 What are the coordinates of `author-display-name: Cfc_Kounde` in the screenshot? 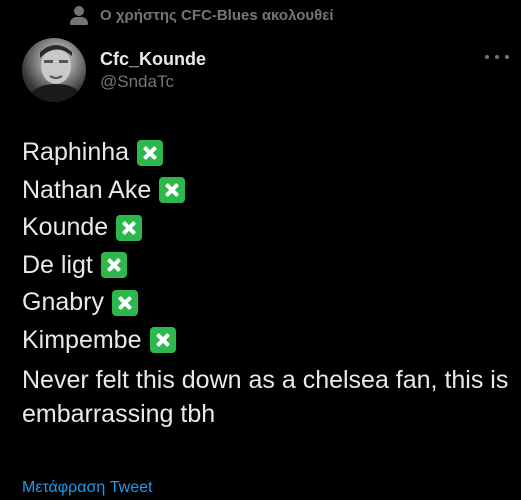 It's located at (153, 59).